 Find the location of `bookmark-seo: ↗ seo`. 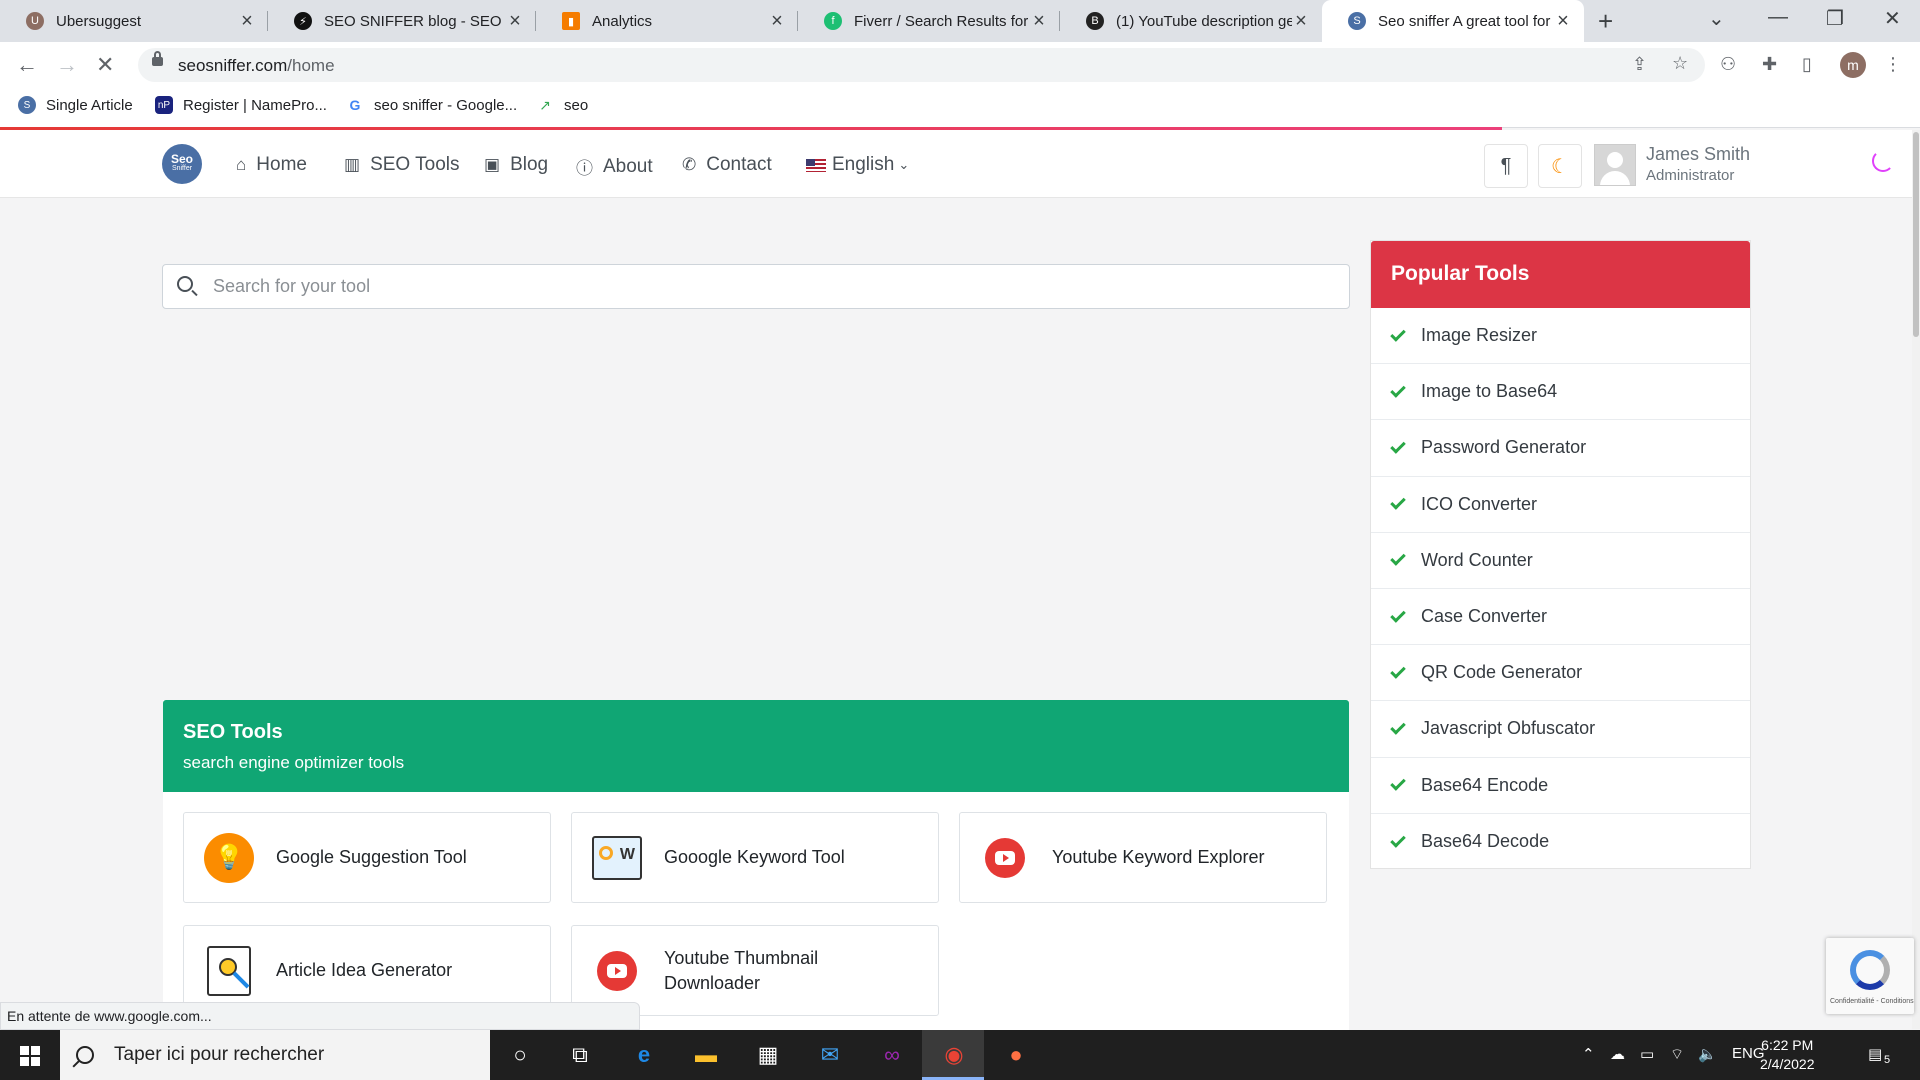

bookmark-seo: ↗ seo is located at coordinates (562, 105).